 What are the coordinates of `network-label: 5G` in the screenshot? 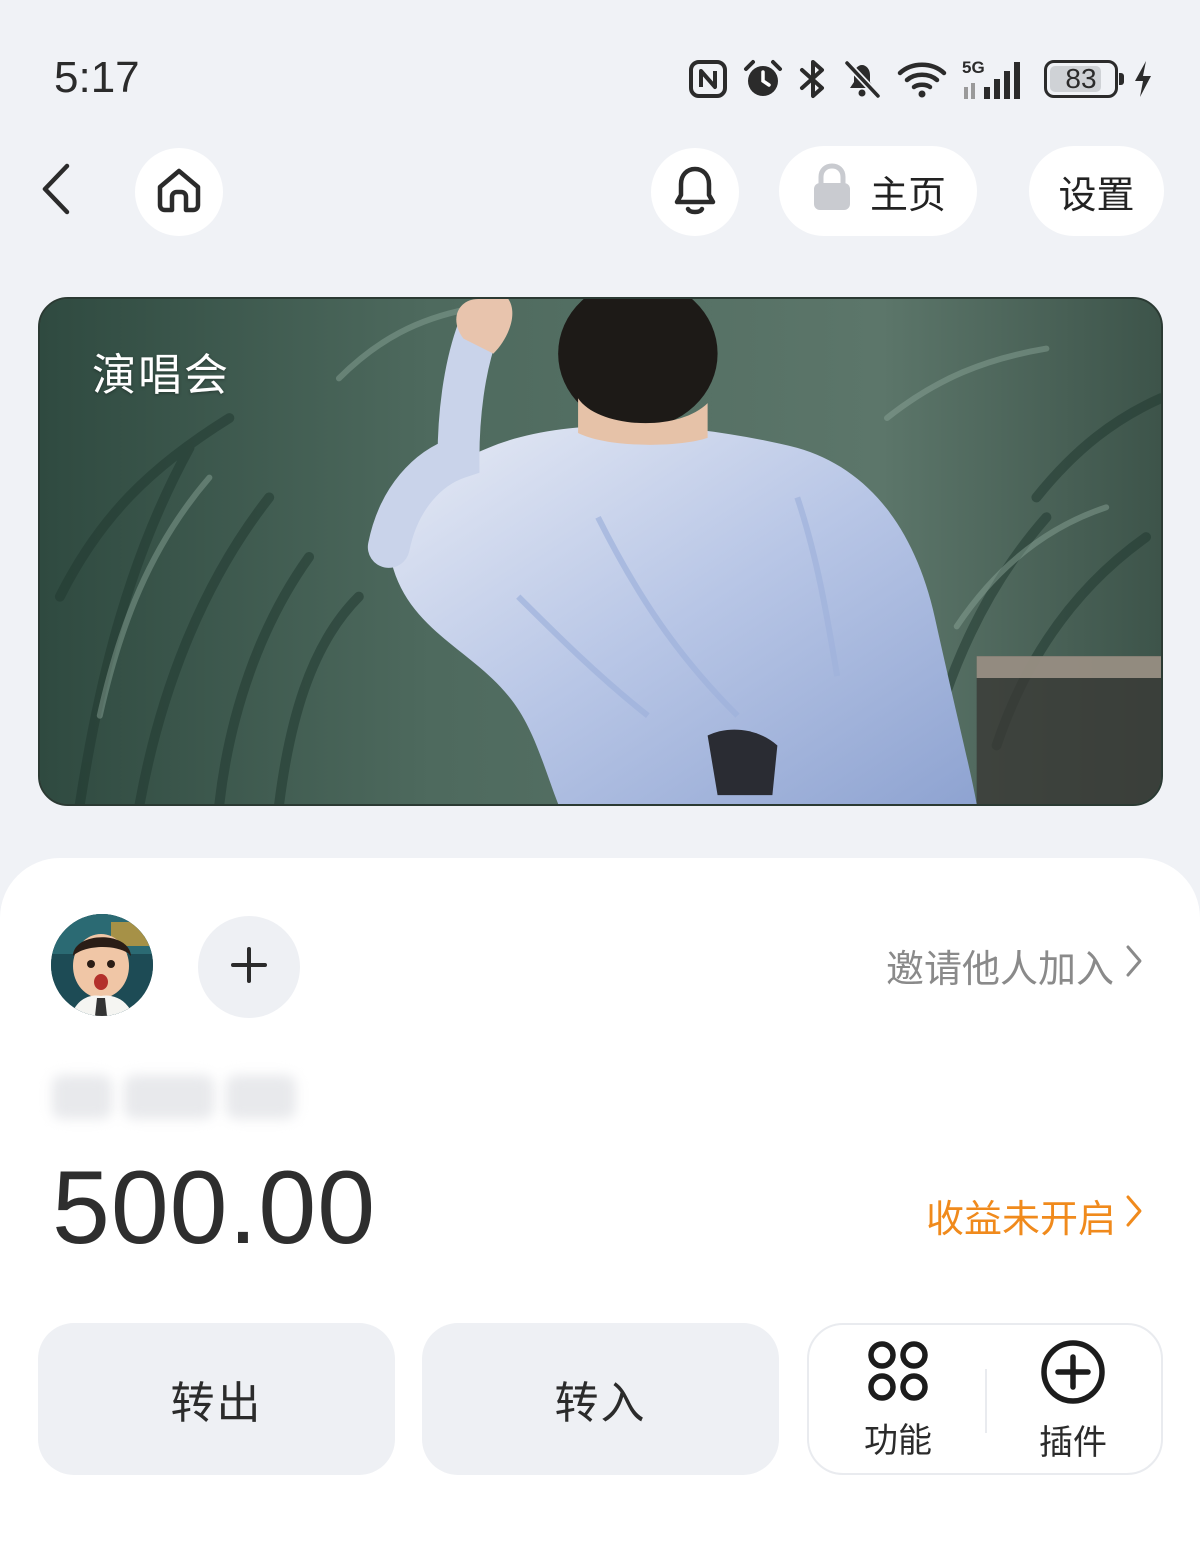 It's located at (973, 67).